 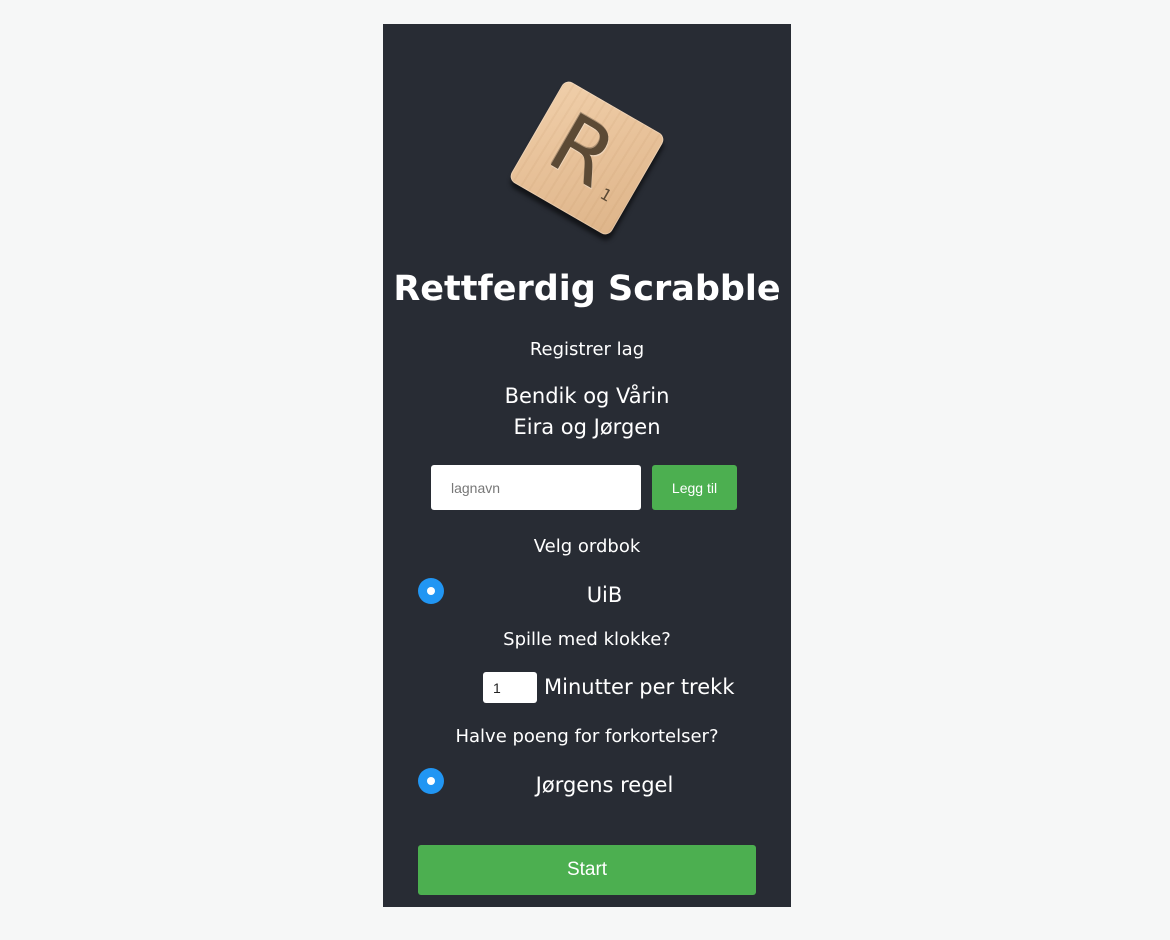 I want to click on wooden-tile: R 1, so click(x=587, y=158).